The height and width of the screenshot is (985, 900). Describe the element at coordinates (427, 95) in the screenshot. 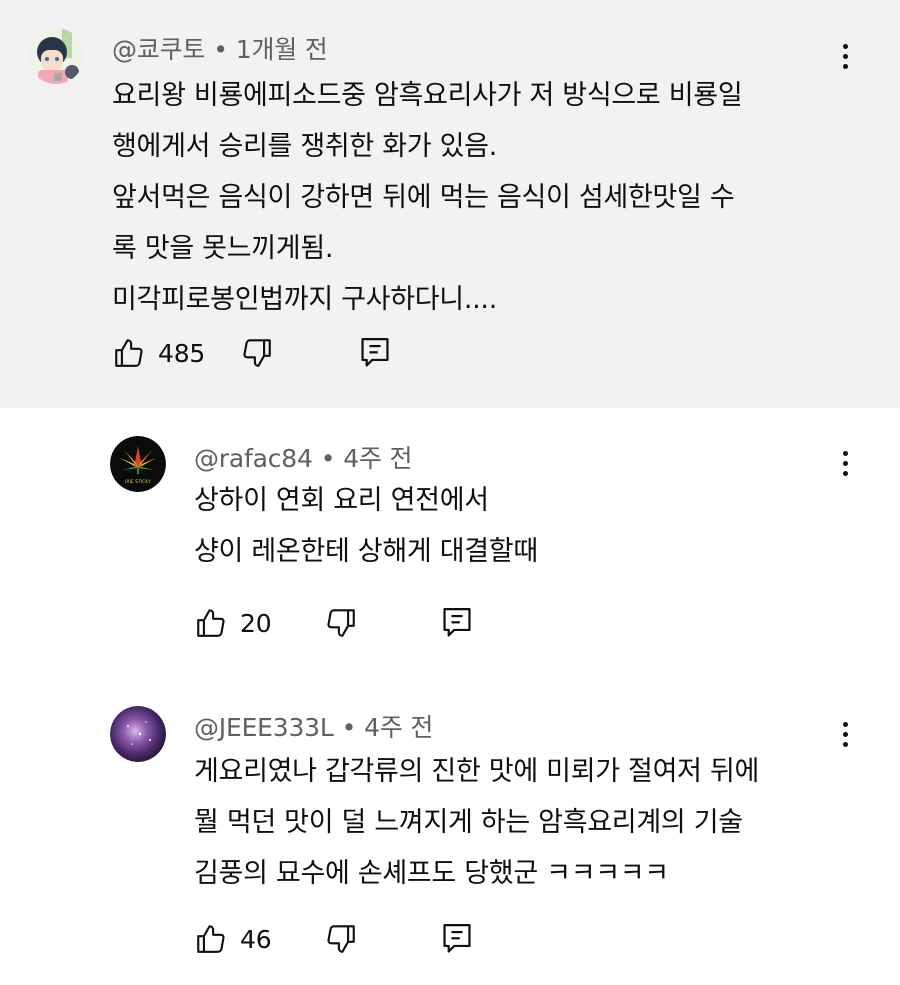

I see `comment-line: 요리왕 비룡에피소드중 암흑요리사가 저 방식으로 비룡일` at that location.